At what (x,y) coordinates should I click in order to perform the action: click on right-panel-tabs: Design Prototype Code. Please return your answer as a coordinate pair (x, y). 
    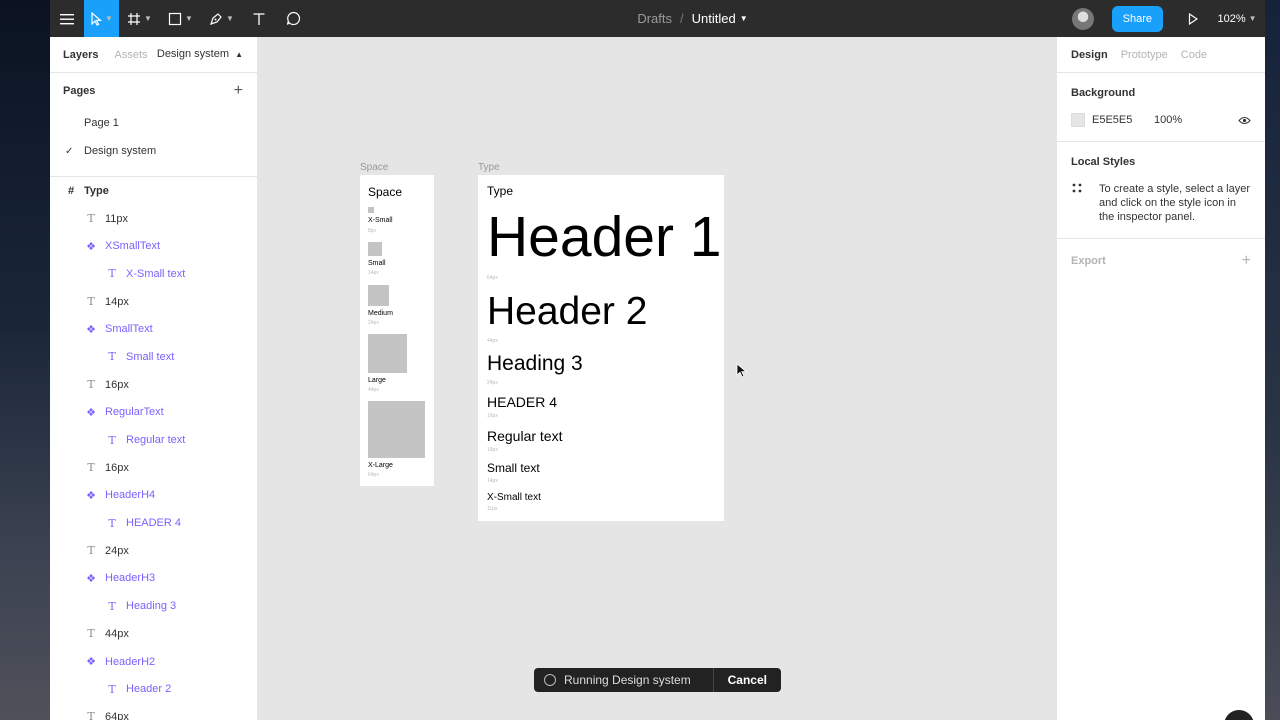
    Looking at the image, I should click on (1161, 55).